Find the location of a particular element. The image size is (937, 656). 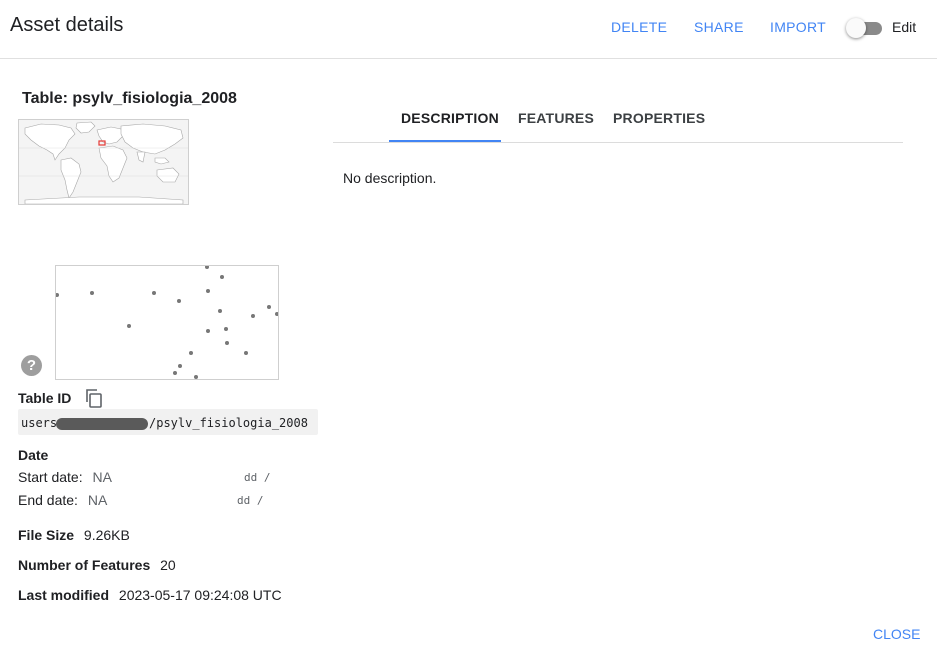

tab-properties: PROPERTIES is located at coordinates (659, 118).